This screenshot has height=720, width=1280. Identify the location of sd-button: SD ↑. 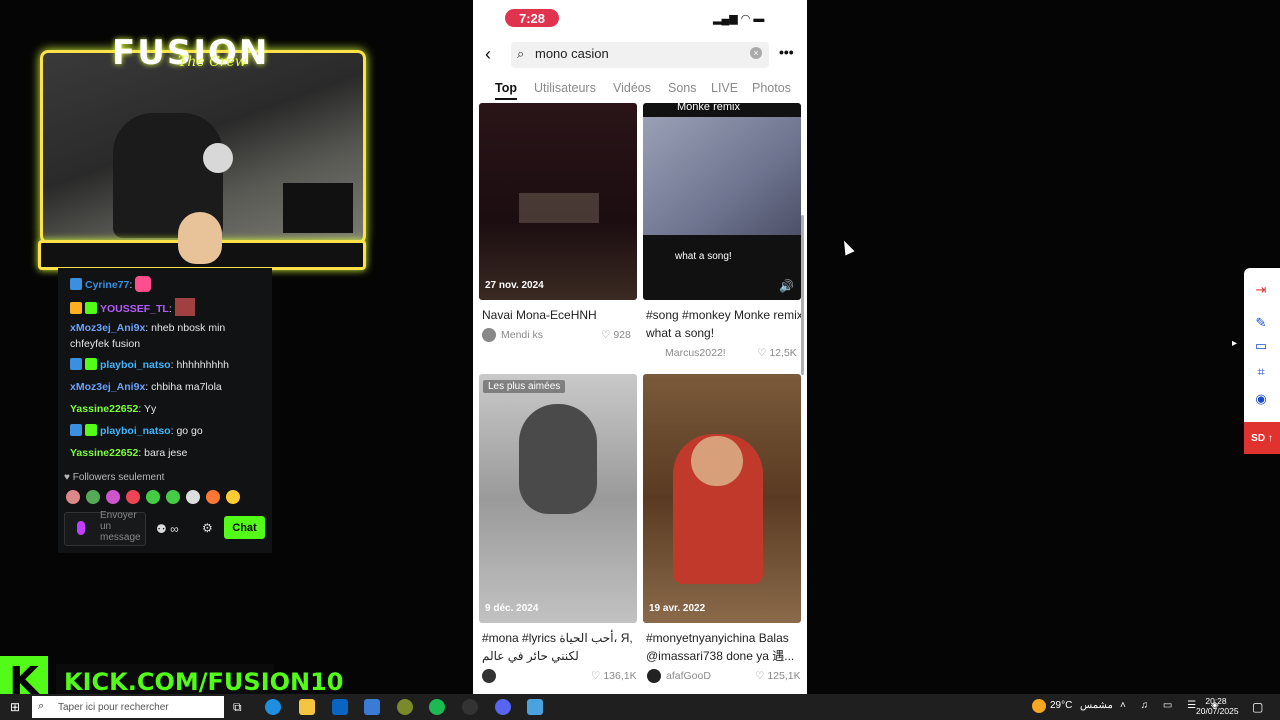
(1262, 438).